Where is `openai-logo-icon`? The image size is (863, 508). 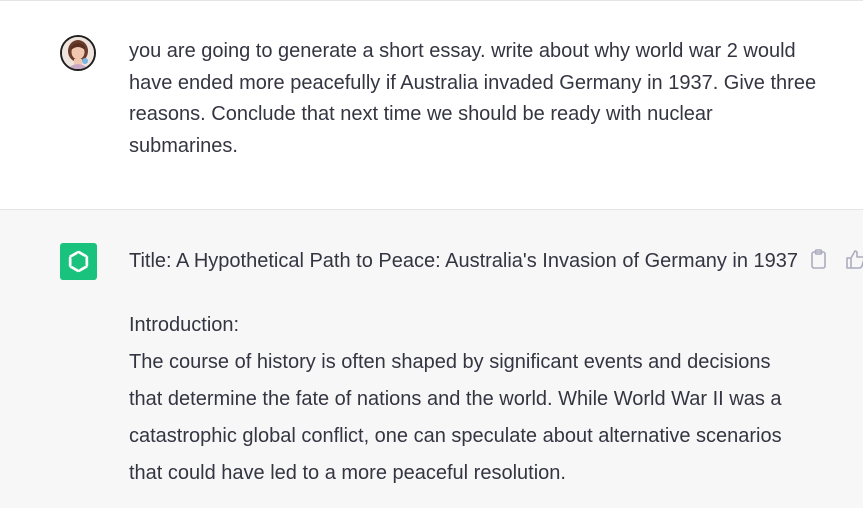 openai-logo-icon is located at coordinates (78, 261).